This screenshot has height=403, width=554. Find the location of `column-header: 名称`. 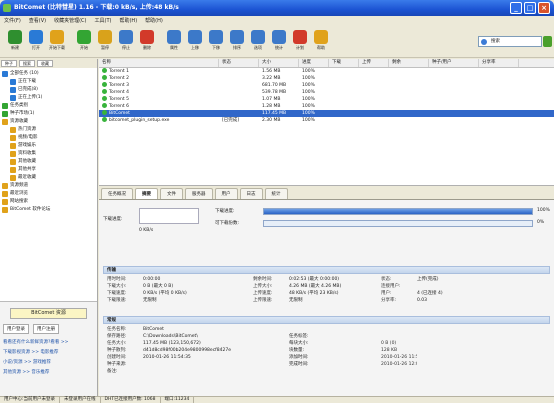

column-header: 名称 is located at coordinates (159, 63).